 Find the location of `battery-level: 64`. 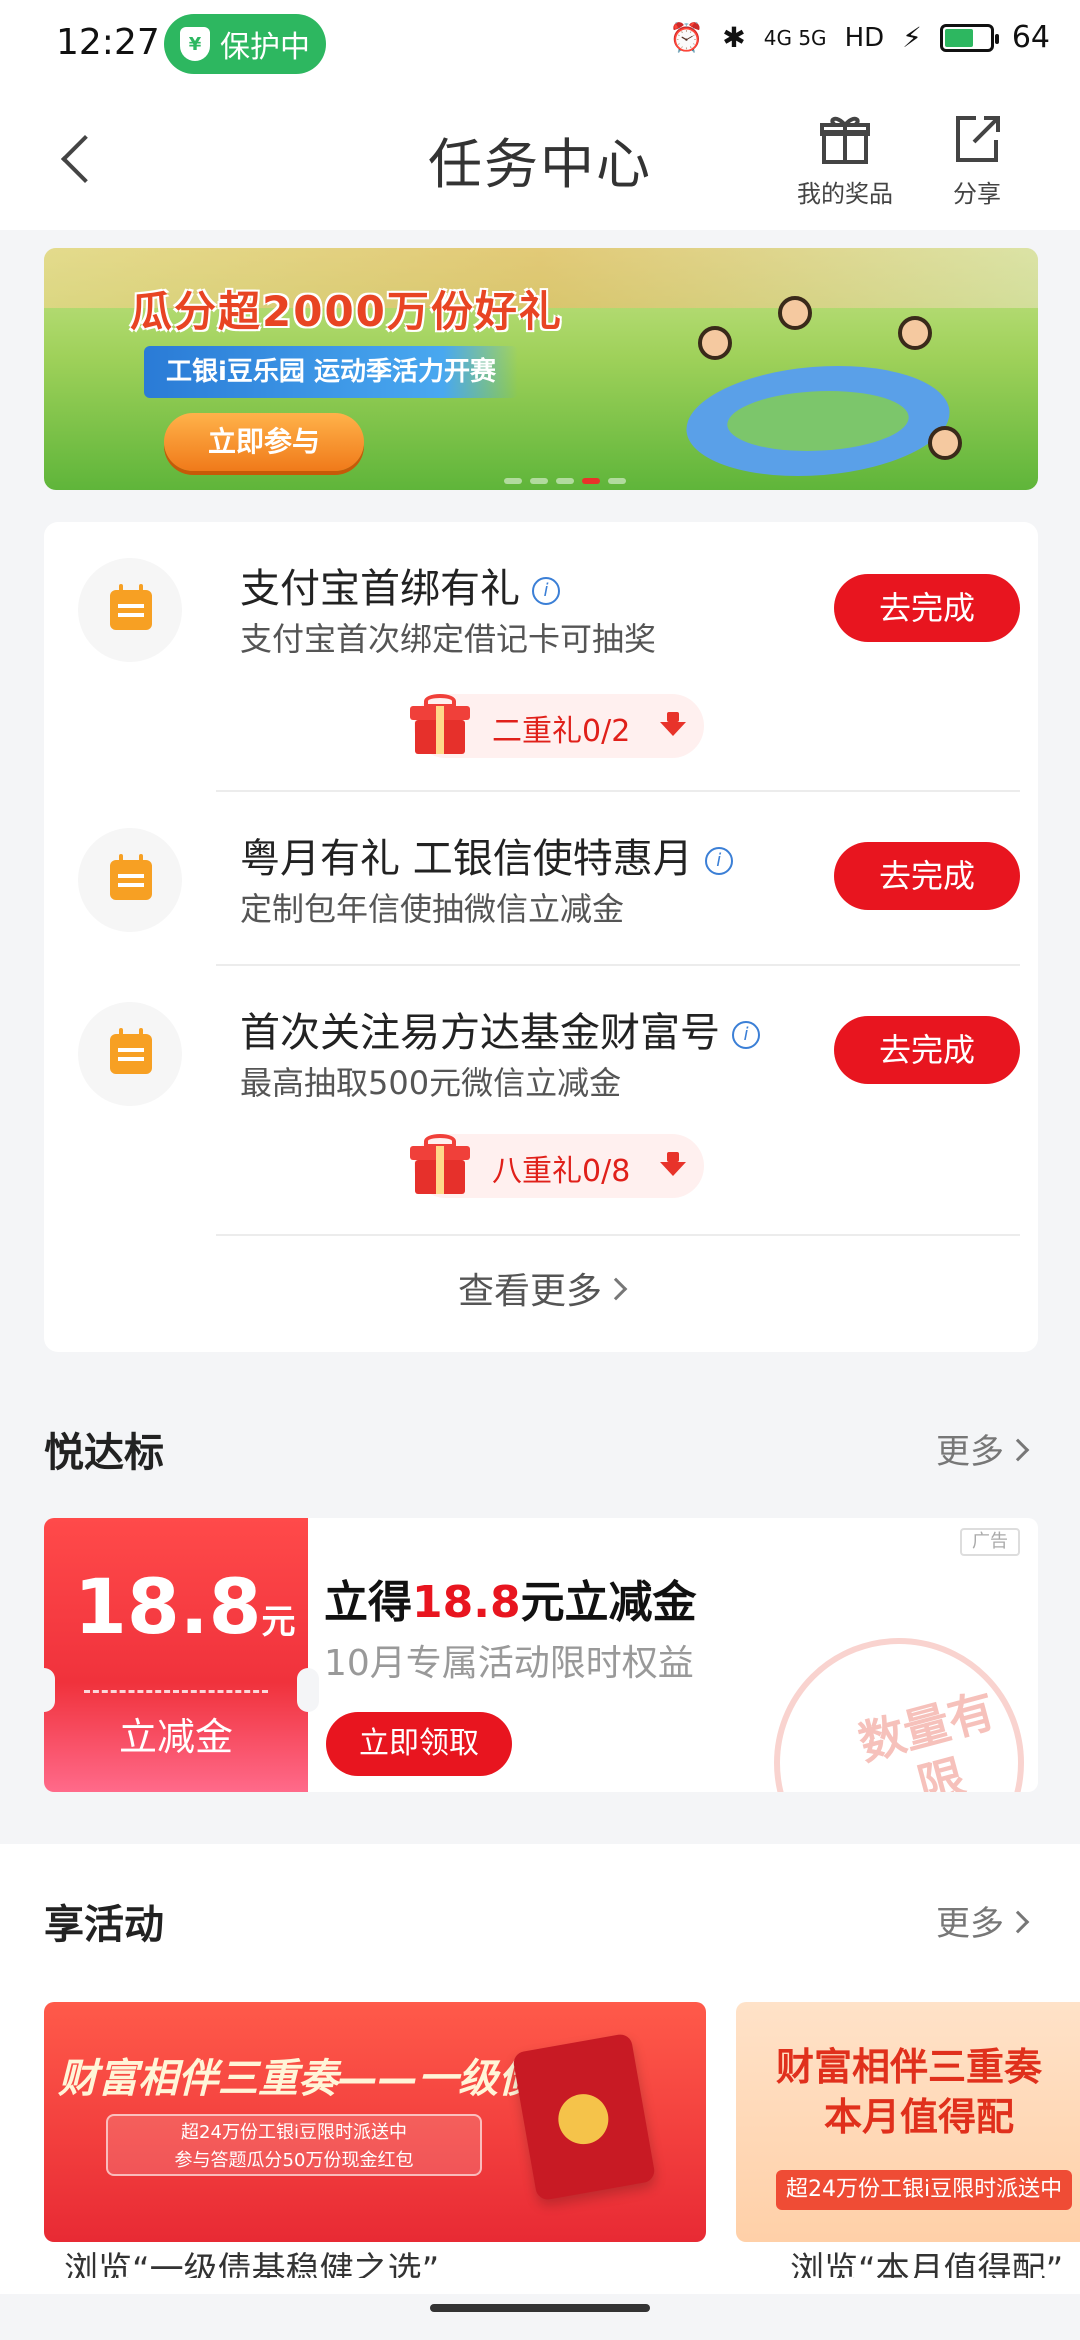

battery-level: 64 is located at coordinates (1030, 37).